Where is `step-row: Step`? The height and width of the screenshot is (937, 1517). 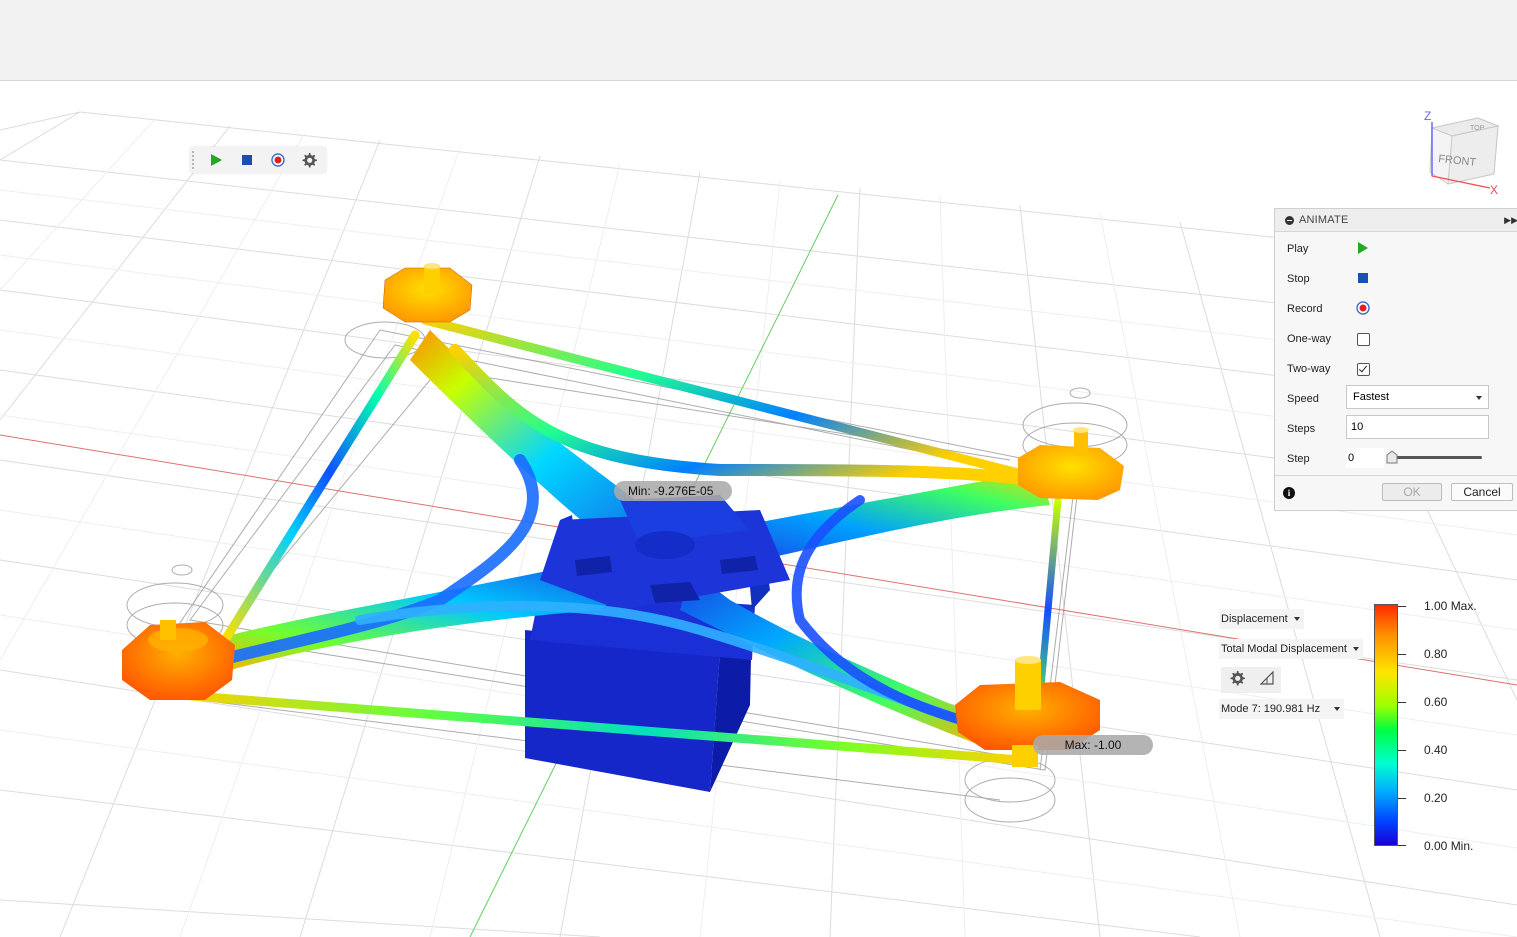
step-row: Step is located at coordinates (1317, 459).